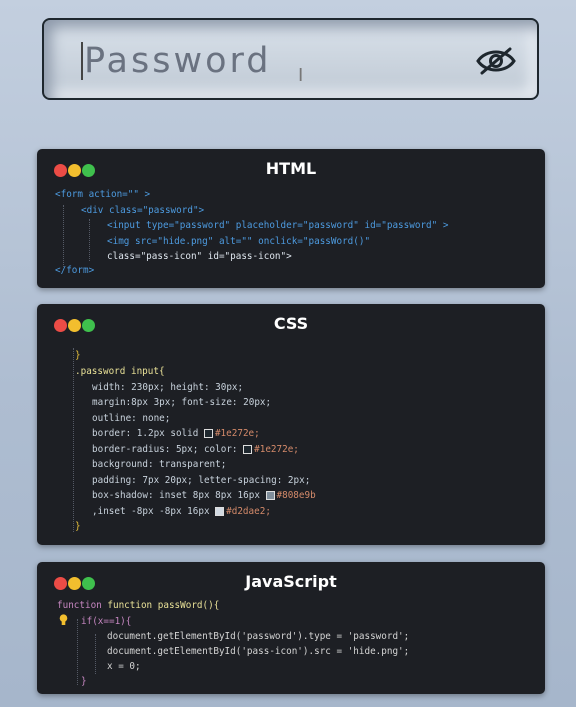 Image resolution: width=576 pixels, height=707 pixels. I want to click on code-line: <div class="password">, so click(143, 210).